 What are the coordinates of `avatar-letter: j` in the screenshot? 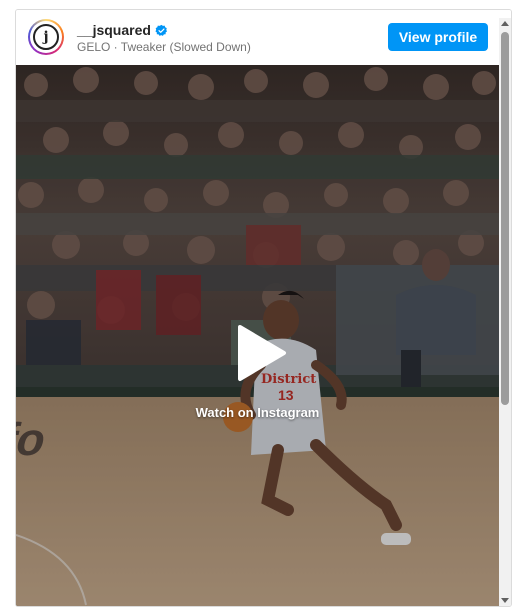 It's located at (46, 37).